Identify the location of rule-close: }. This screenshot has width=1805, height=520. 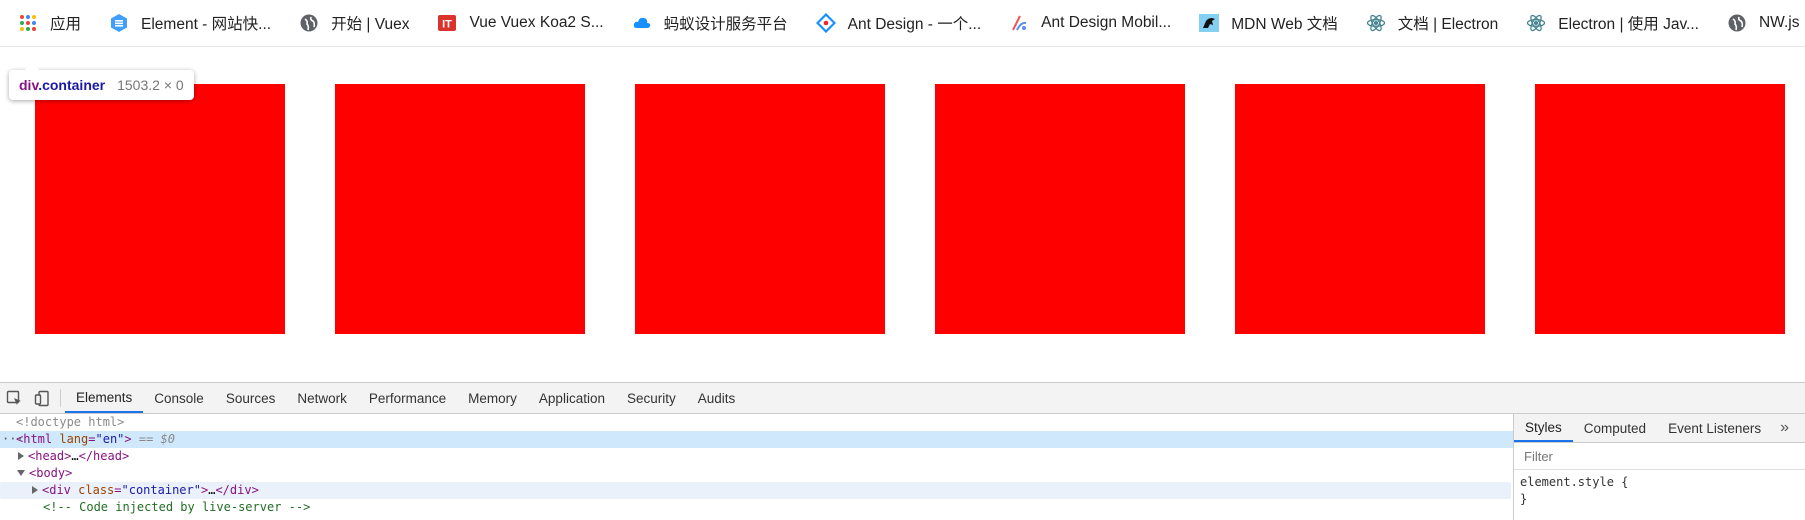
(1524, 499).